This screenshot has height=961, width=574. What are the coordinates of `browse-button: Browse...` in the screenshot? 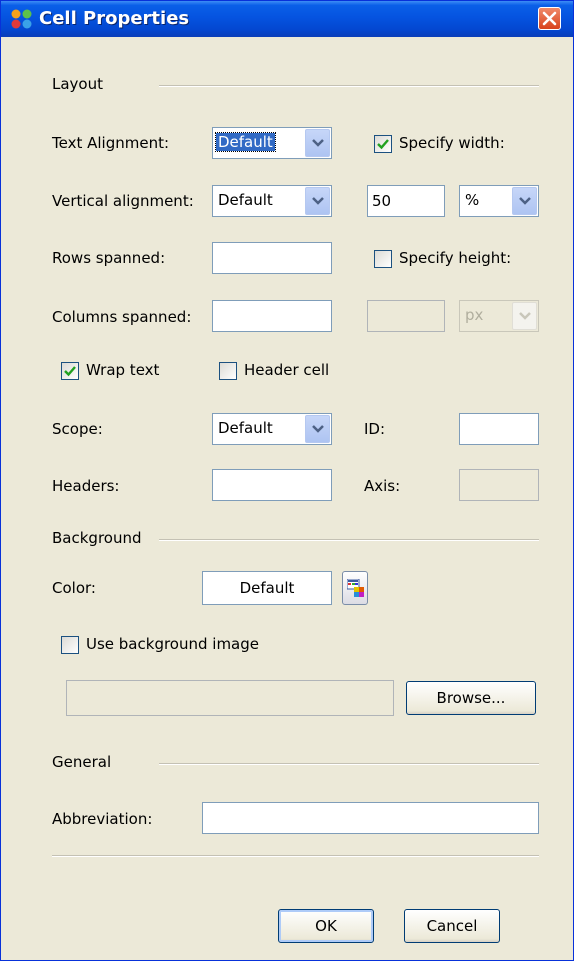 It's located at (471, 698).